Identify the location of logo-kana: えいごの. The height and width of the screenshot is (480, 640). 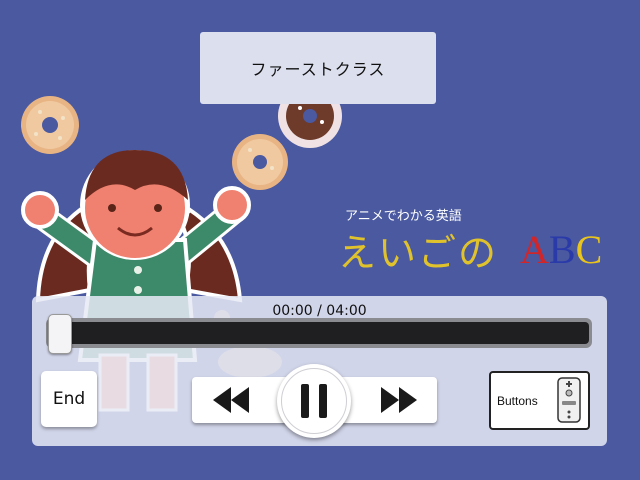
(418, 253).